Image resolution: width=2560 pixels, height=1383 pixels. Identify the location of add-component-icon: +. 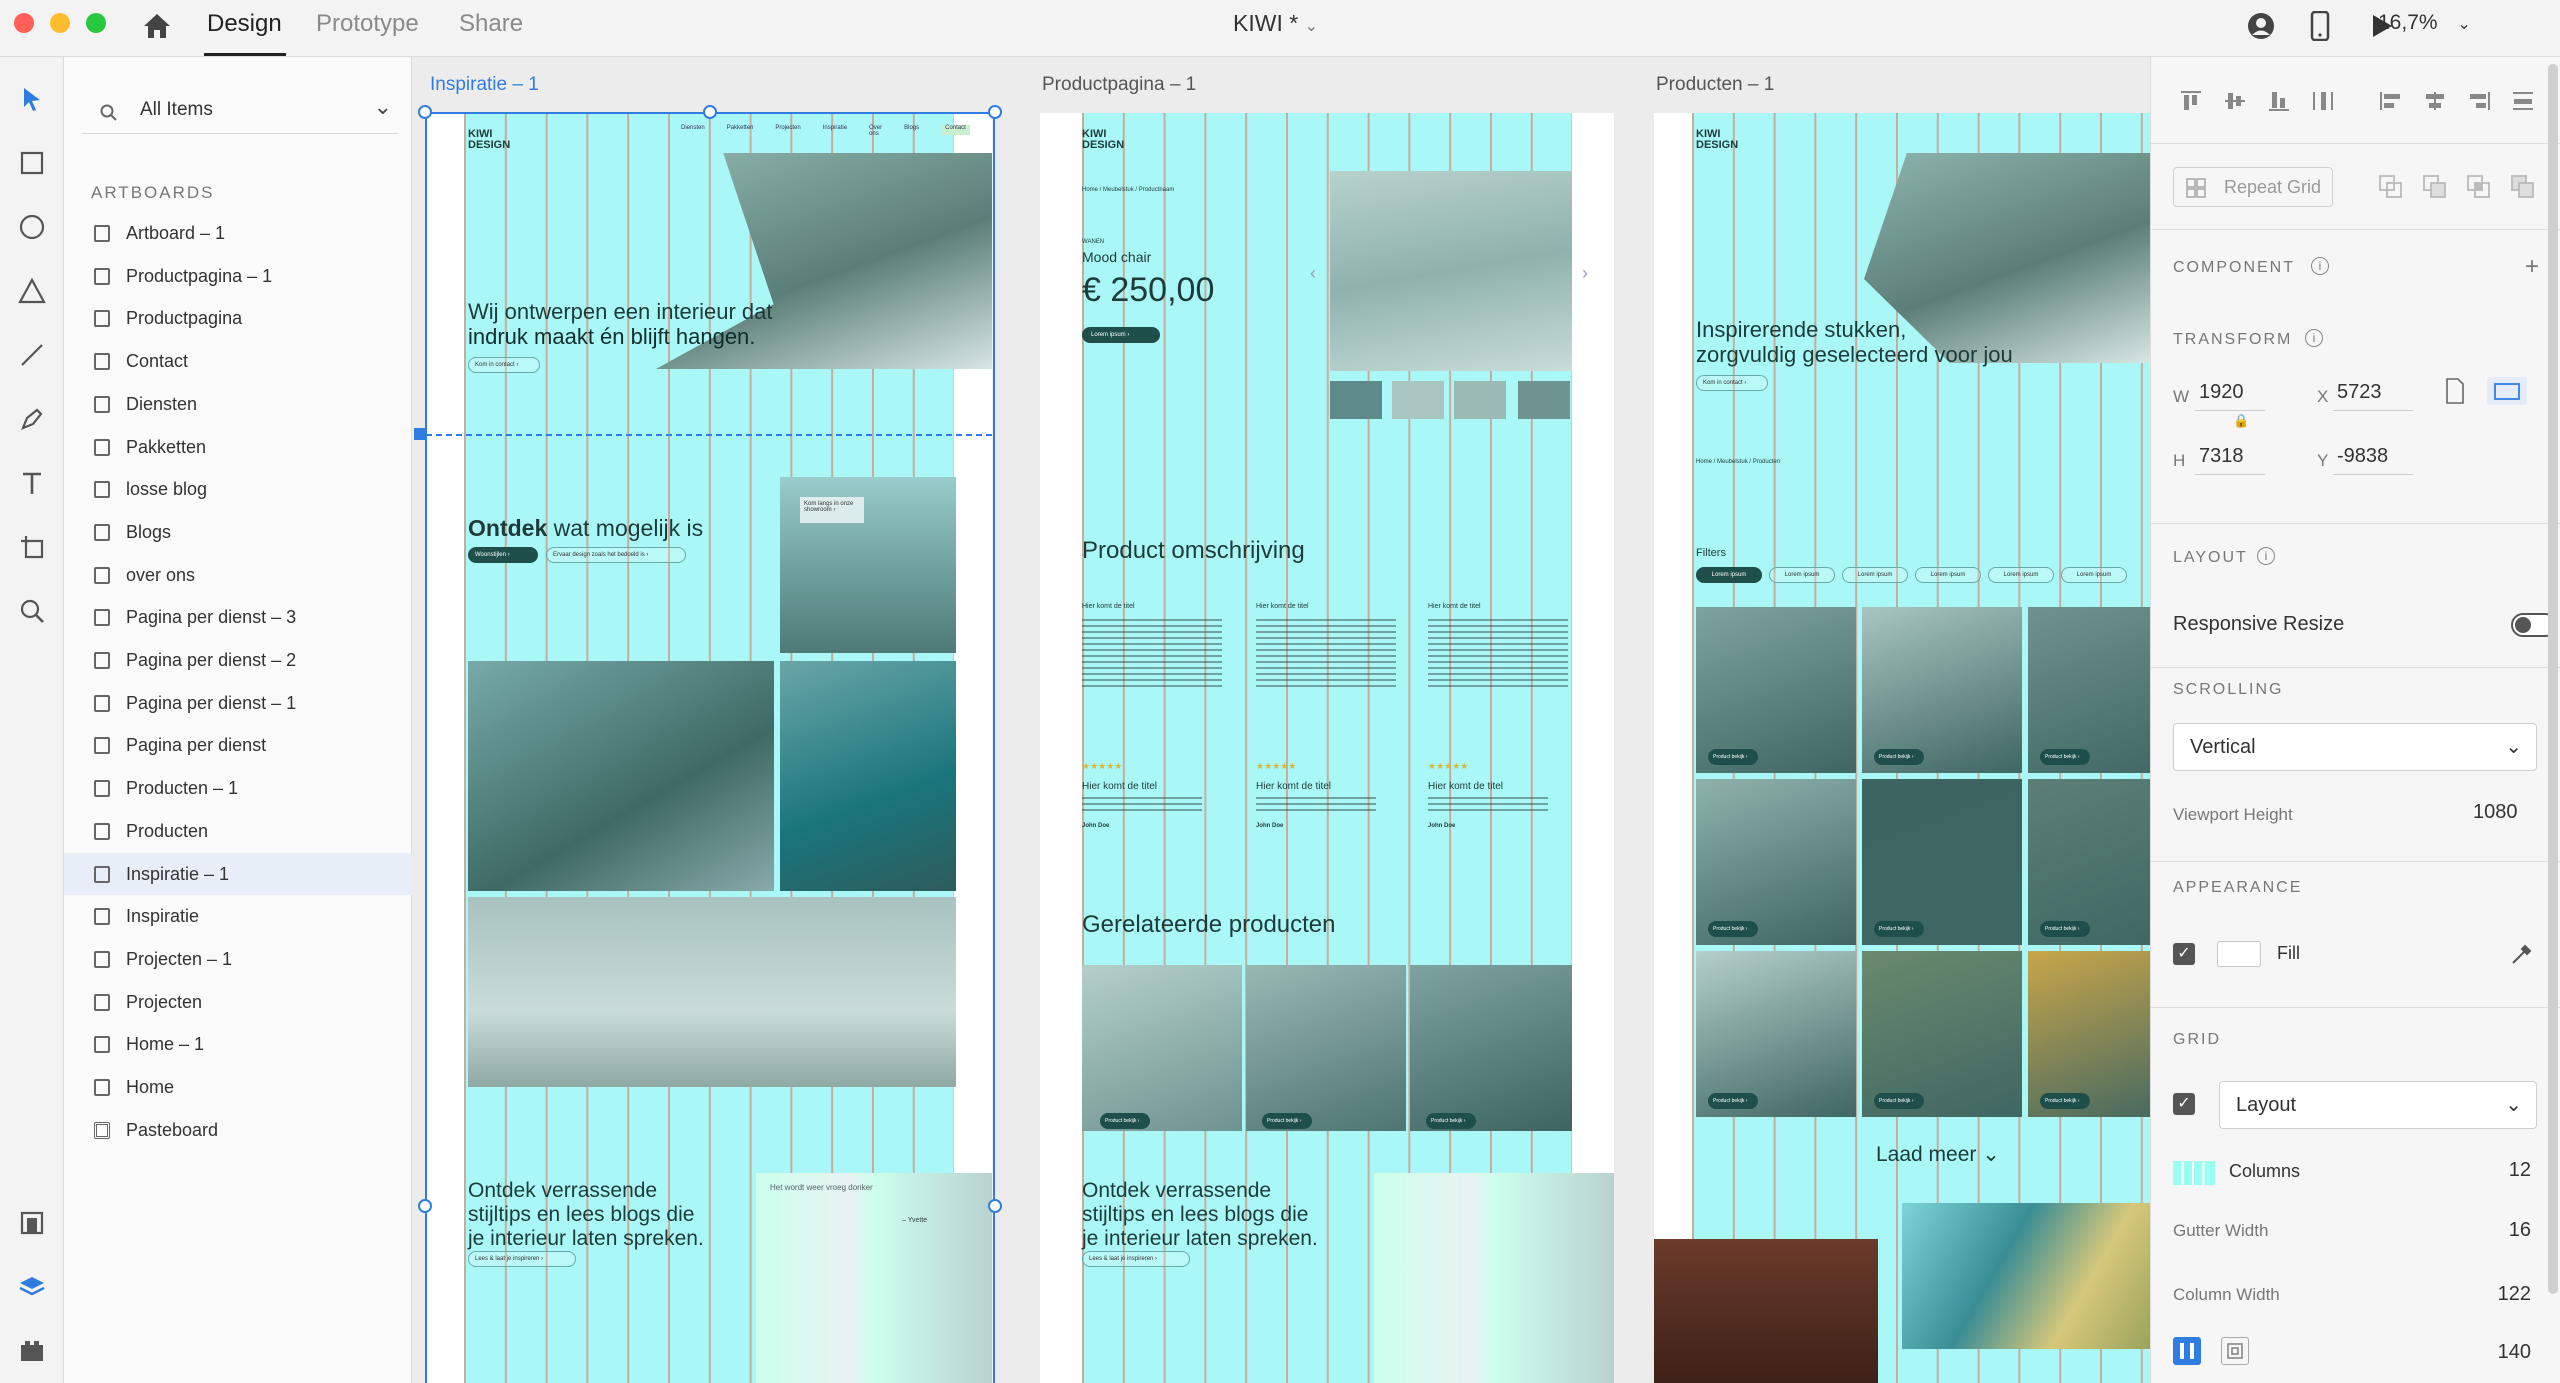
(2532, 267).